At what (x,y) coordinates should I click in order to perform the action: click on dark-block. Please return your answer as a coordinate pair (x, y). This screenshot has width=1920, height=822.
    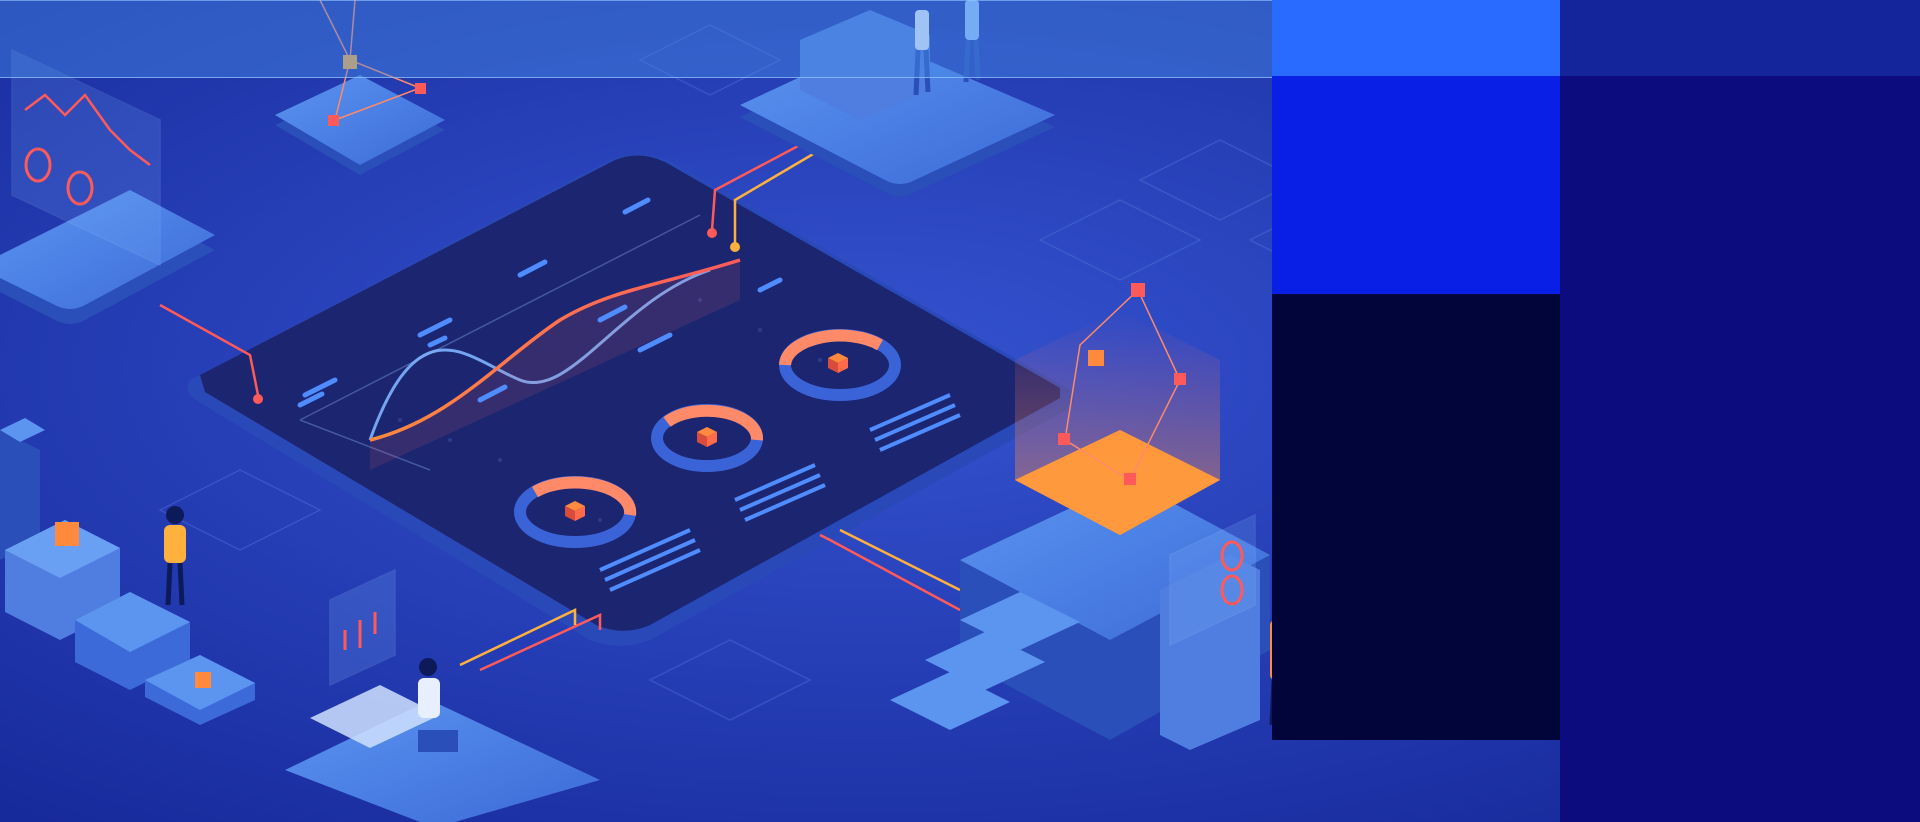
    Looking at the image, I should click on (1416, 517).